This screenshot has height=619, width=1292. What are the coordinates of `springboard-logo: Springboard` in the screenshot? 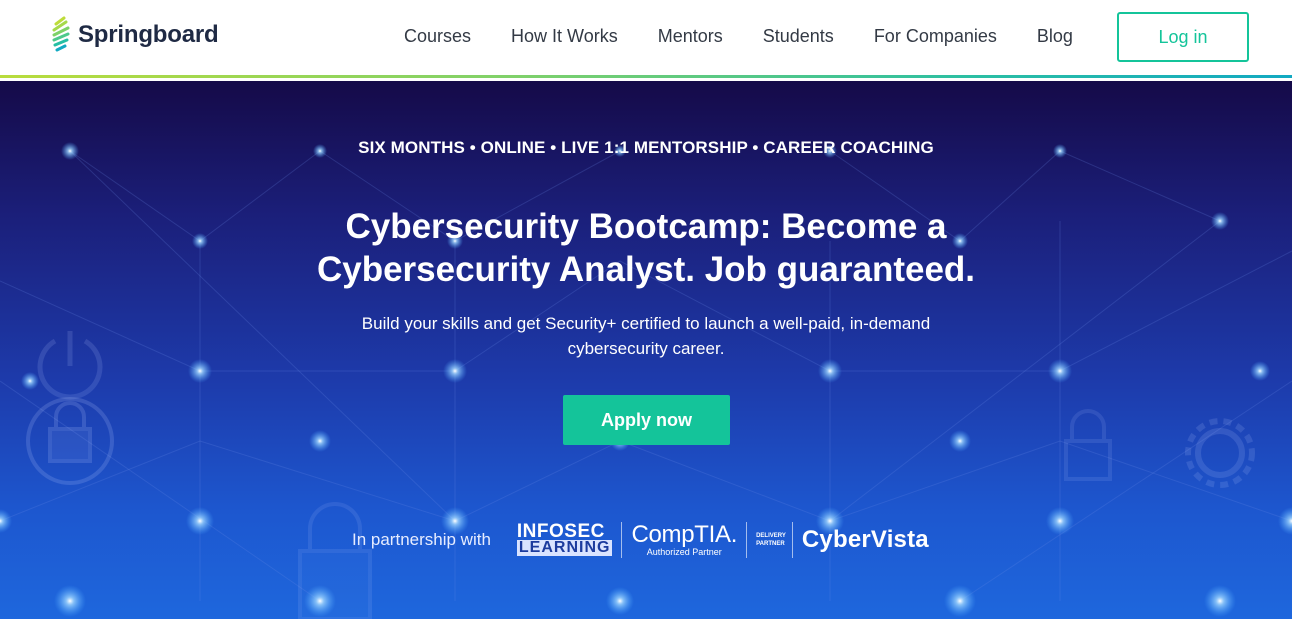 It's located at (134, 35).